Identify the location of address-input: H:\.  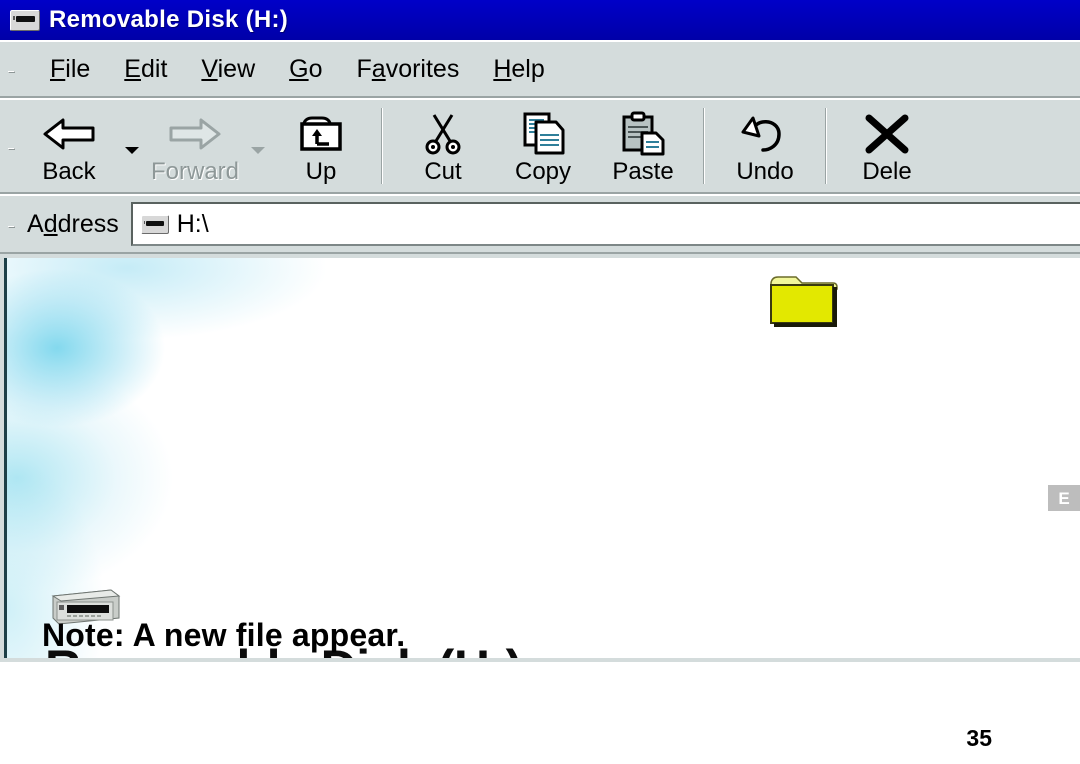
(605, 224).